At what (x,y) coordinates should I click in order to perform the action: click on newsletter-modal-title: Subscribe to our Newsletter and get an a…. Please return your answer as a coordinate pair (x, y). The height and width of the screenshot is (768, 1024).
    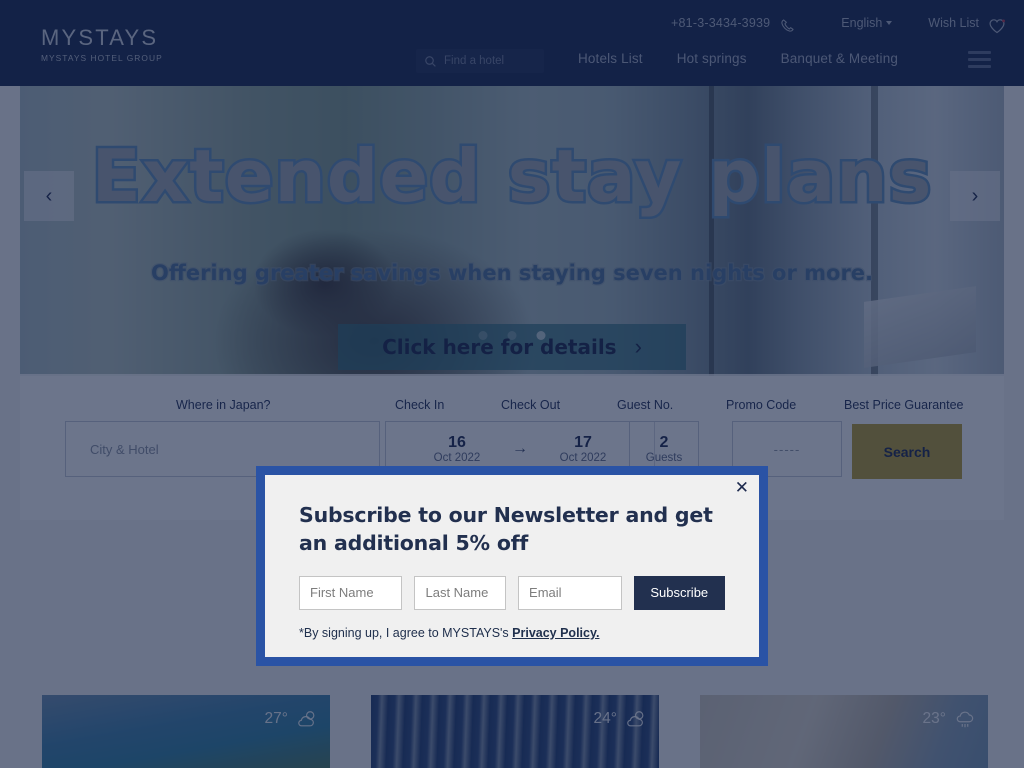
    Looking at the image, I should click on (506, 529).